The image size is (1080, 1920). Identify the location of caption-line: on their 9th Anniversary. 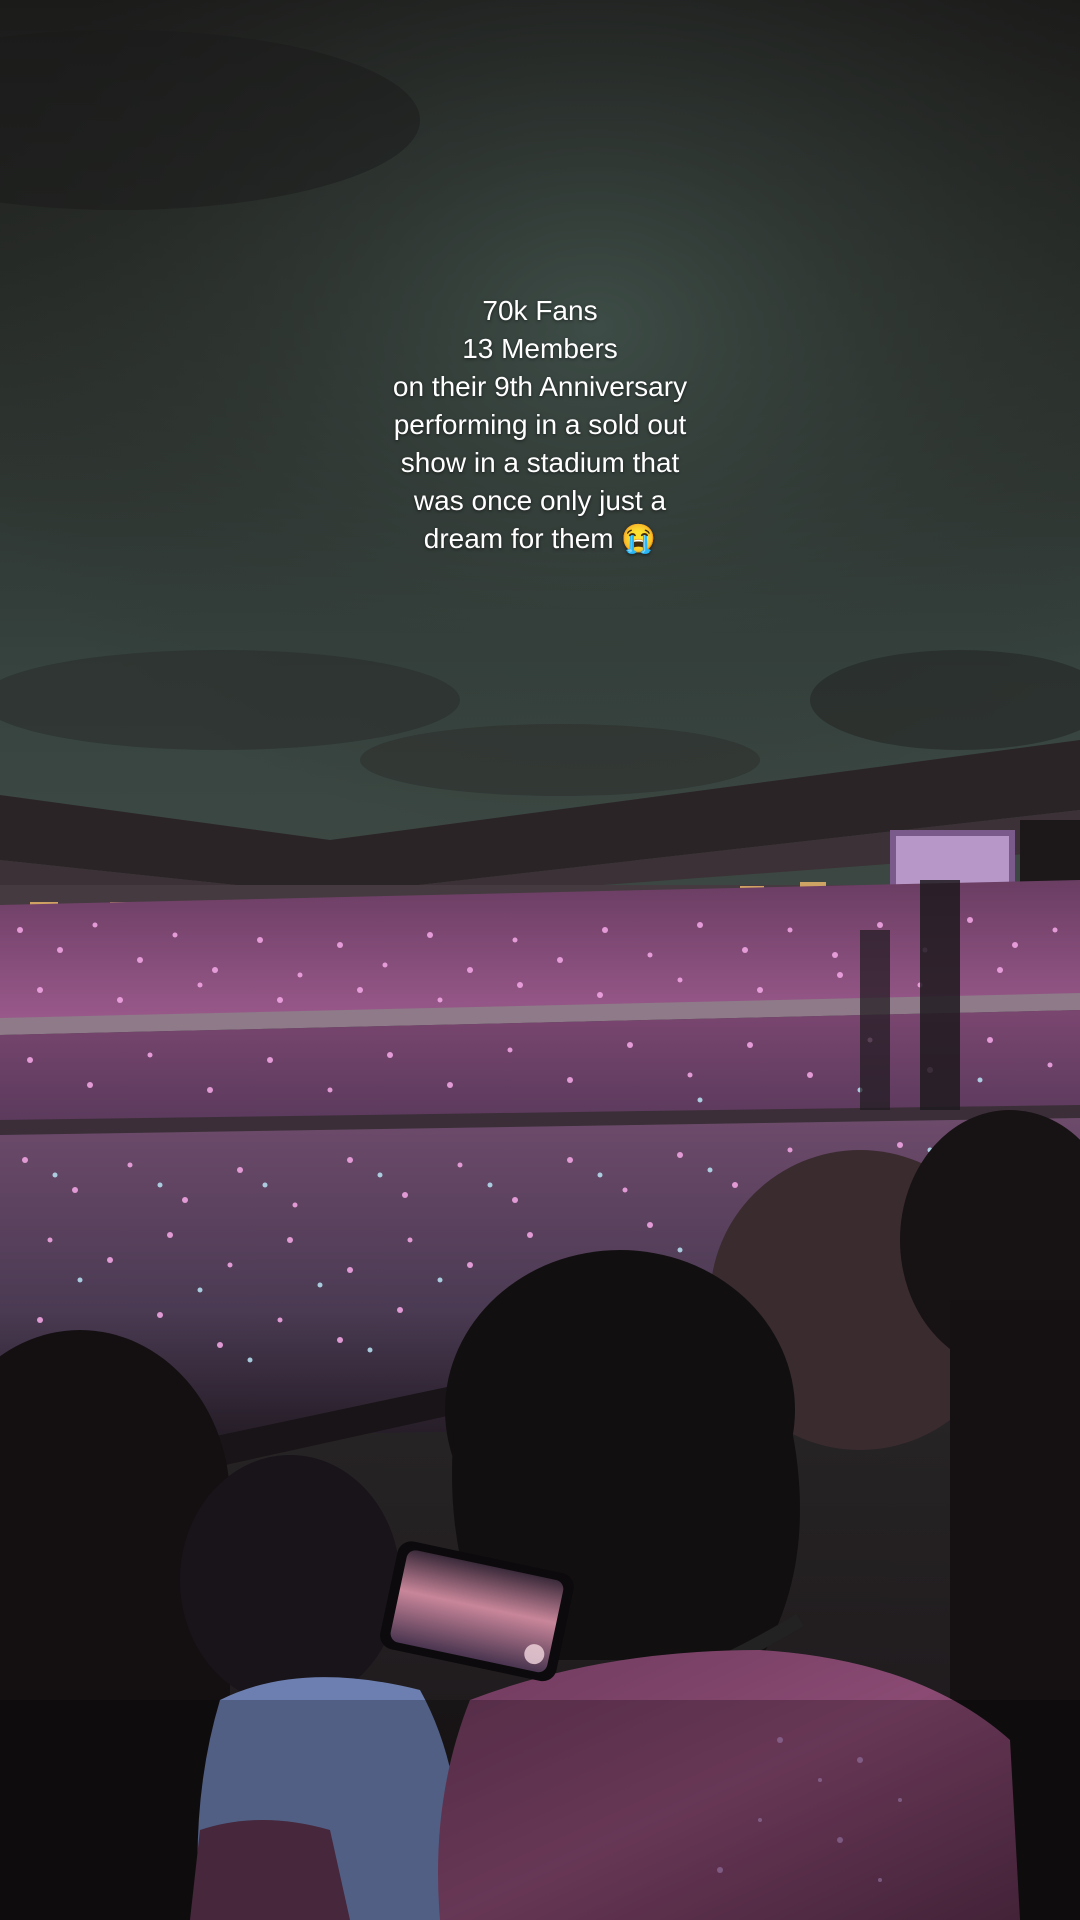
(540, 386).